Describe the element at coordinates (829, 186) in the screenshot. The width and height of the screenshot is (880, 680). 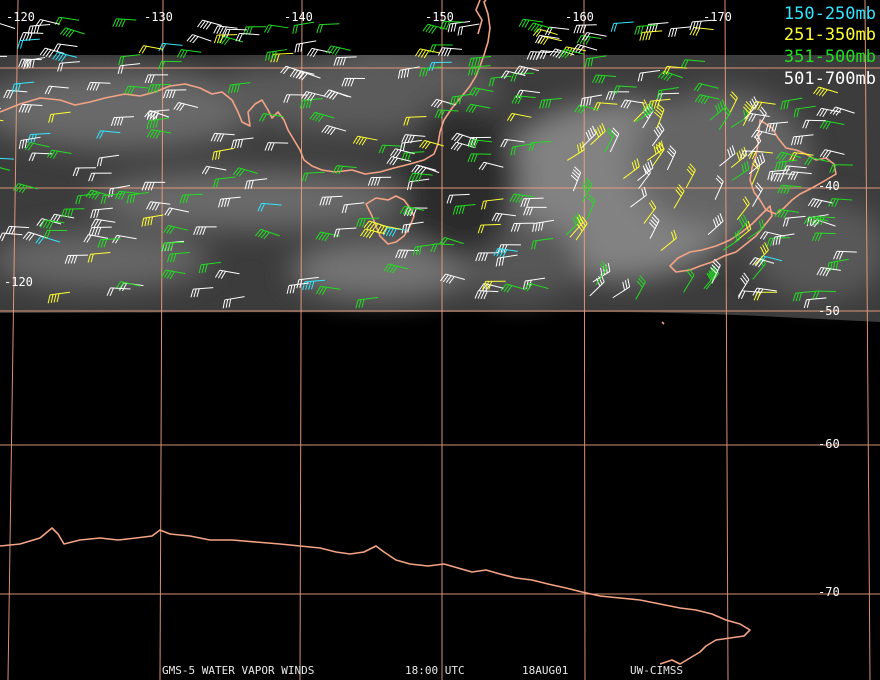
I see `latitude-label: -40` at that location.